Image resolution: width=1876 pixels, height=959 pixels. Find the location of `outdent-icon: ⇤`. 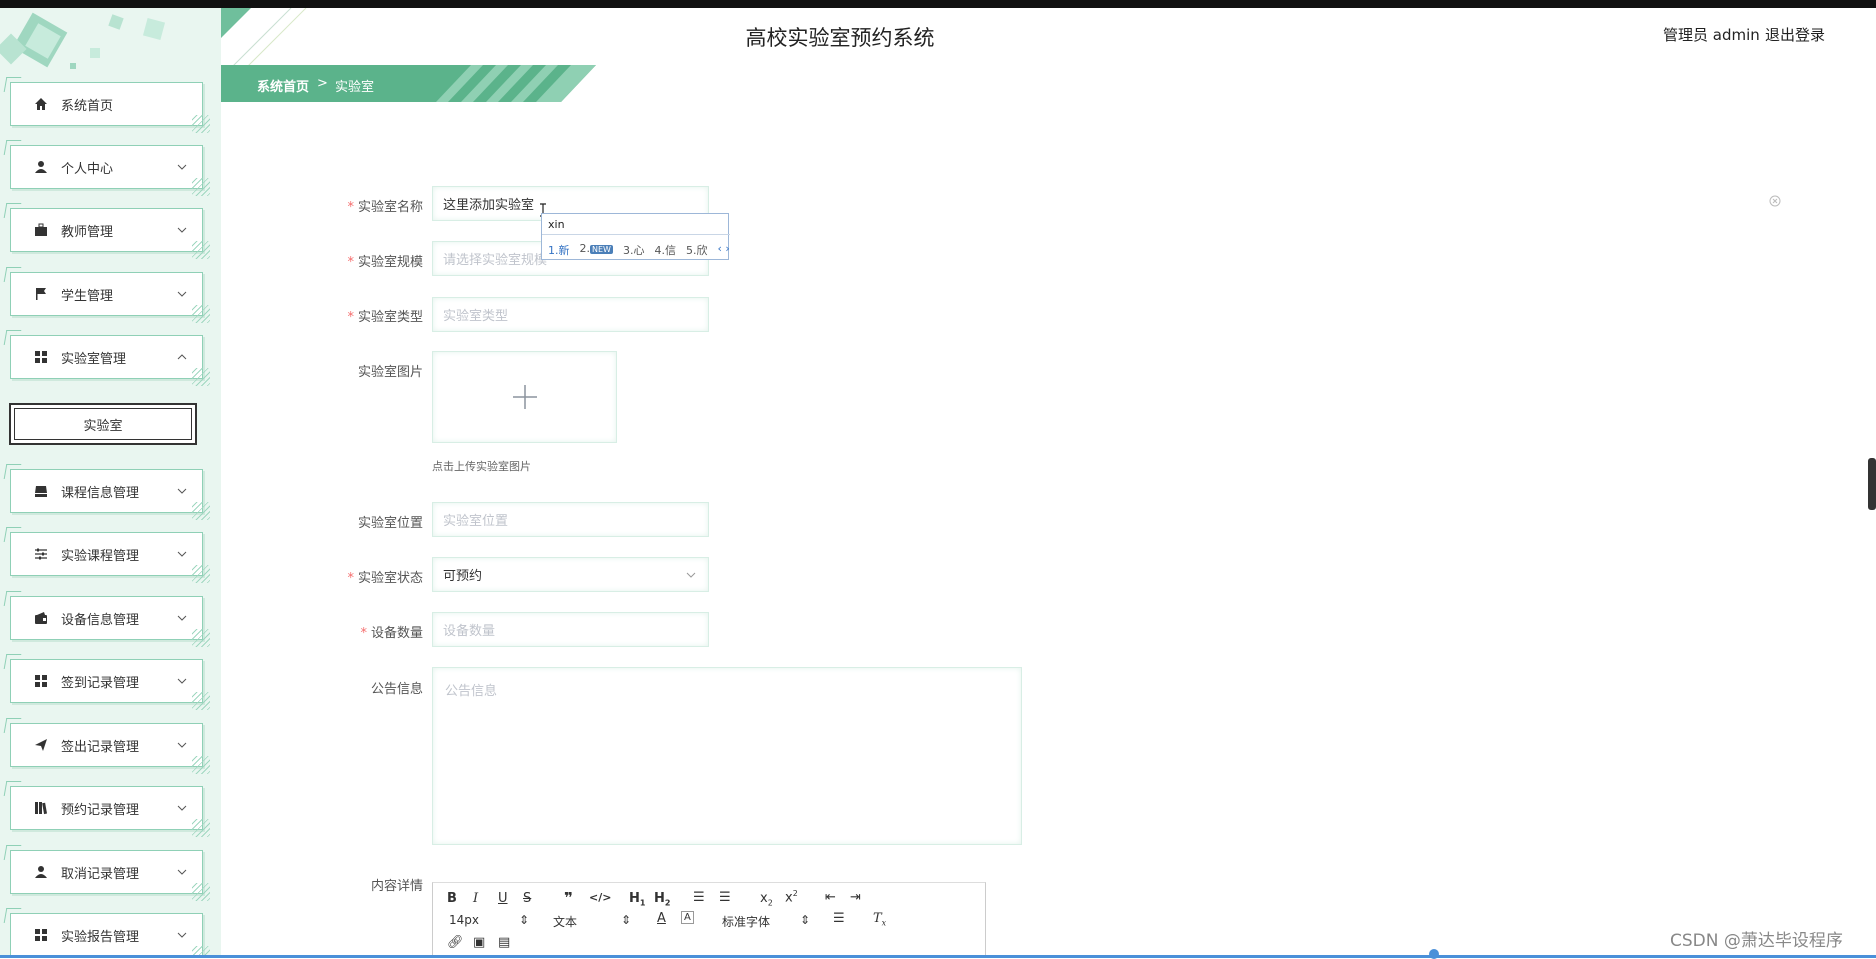

outdent-icon: ⇤ is located at coordinates (830, 897).